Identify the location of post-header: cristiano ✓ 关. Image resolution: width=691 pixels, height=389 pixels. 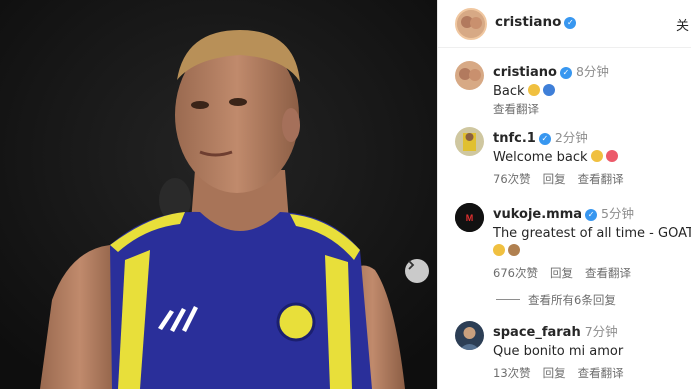
(564, 24).